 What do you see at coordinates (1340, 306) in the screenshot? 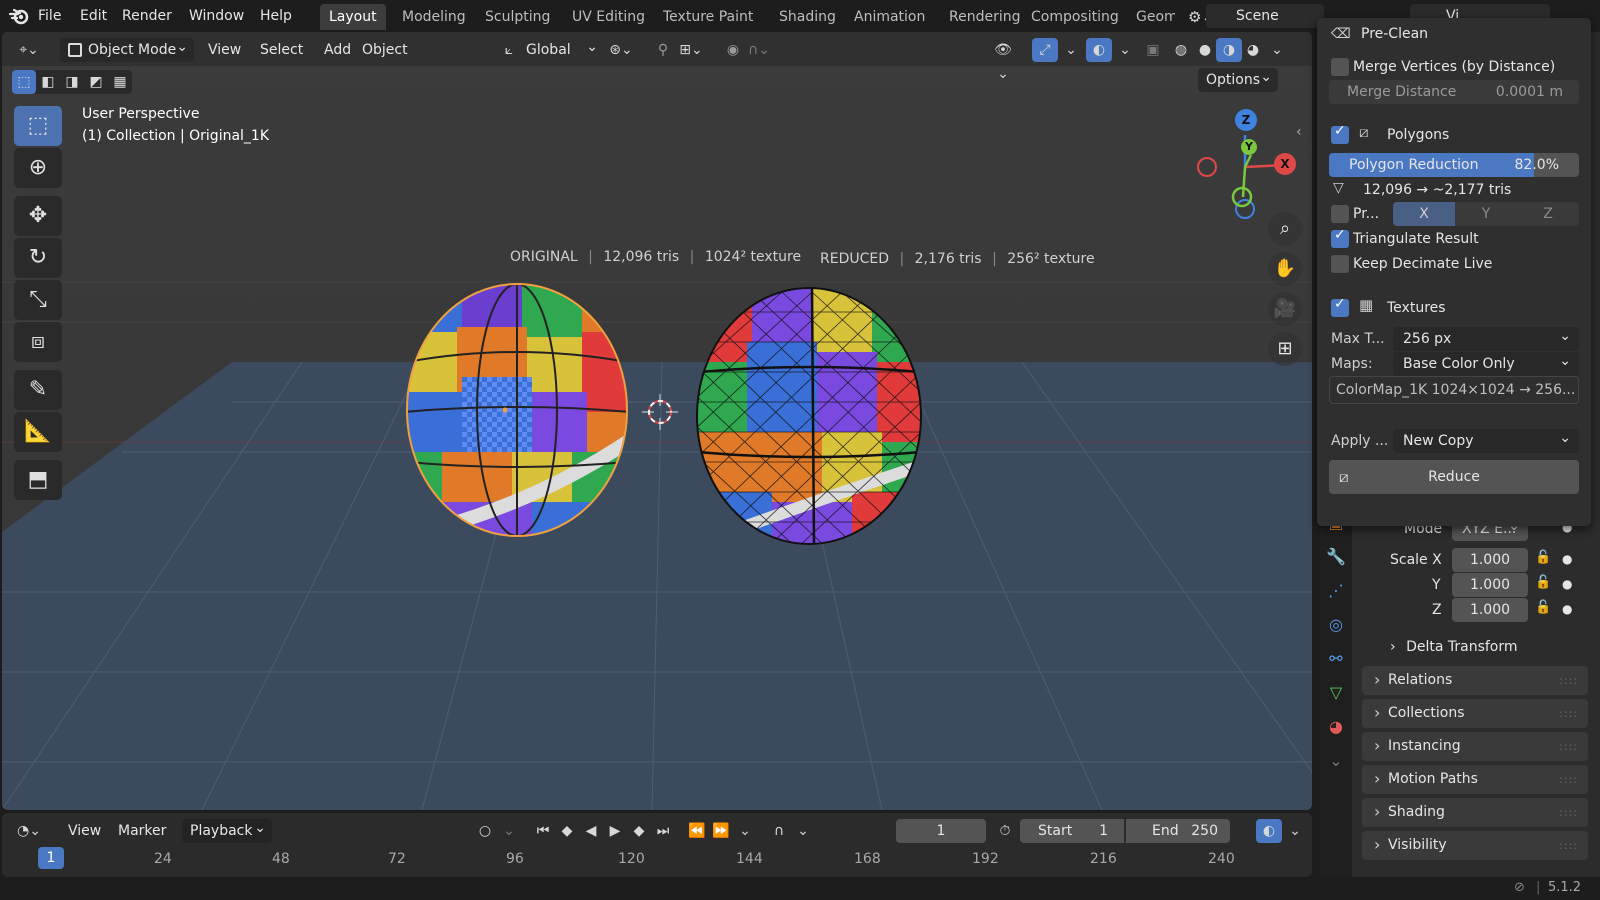
I see `textures-checkbox` at bounding box center [1340, 306].